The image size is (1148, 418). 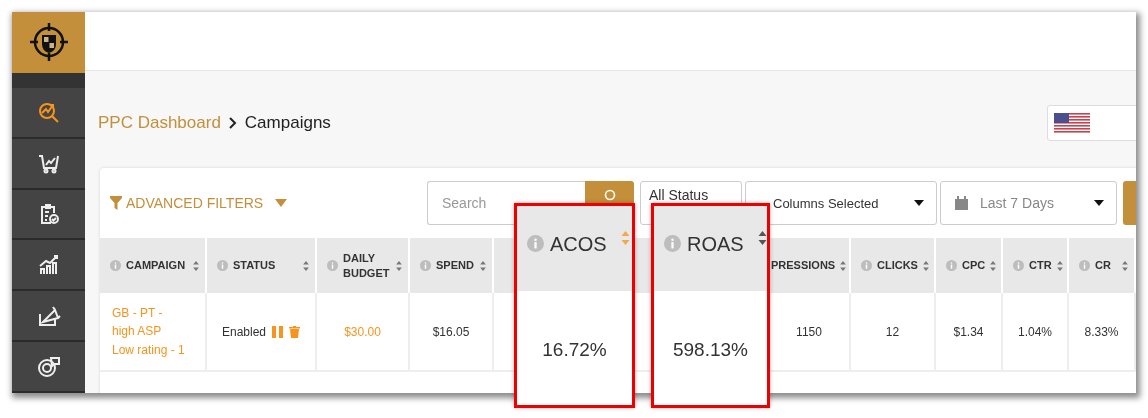 What do you see at coordinates (455, 265) in the screenshot?
I see `column-label: SPEND` at bounding box center [455, 265].